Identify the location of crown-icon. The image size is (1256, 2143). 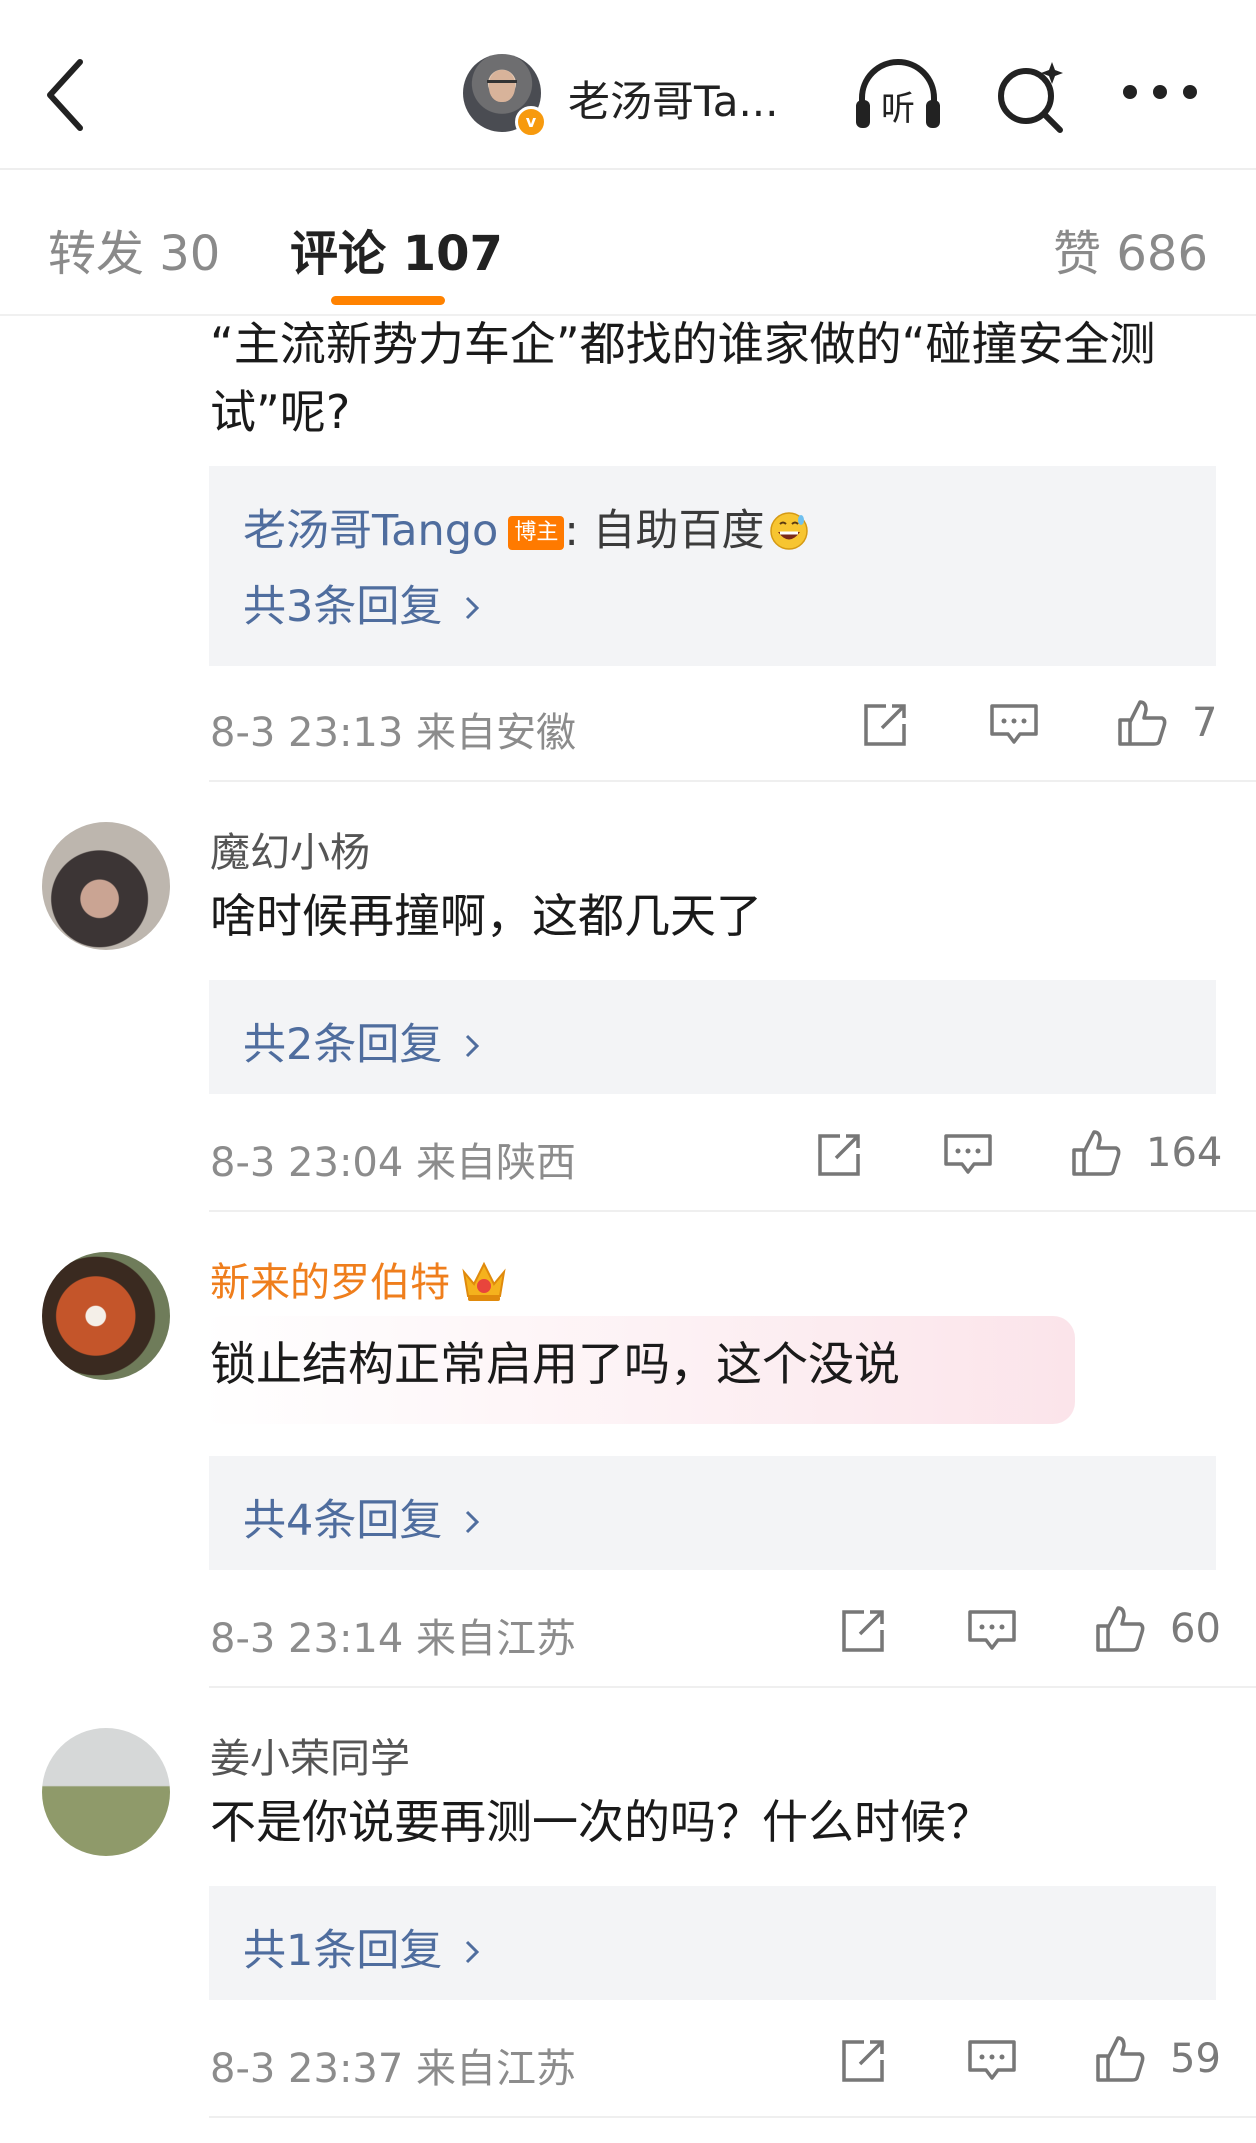
(484, 1281).